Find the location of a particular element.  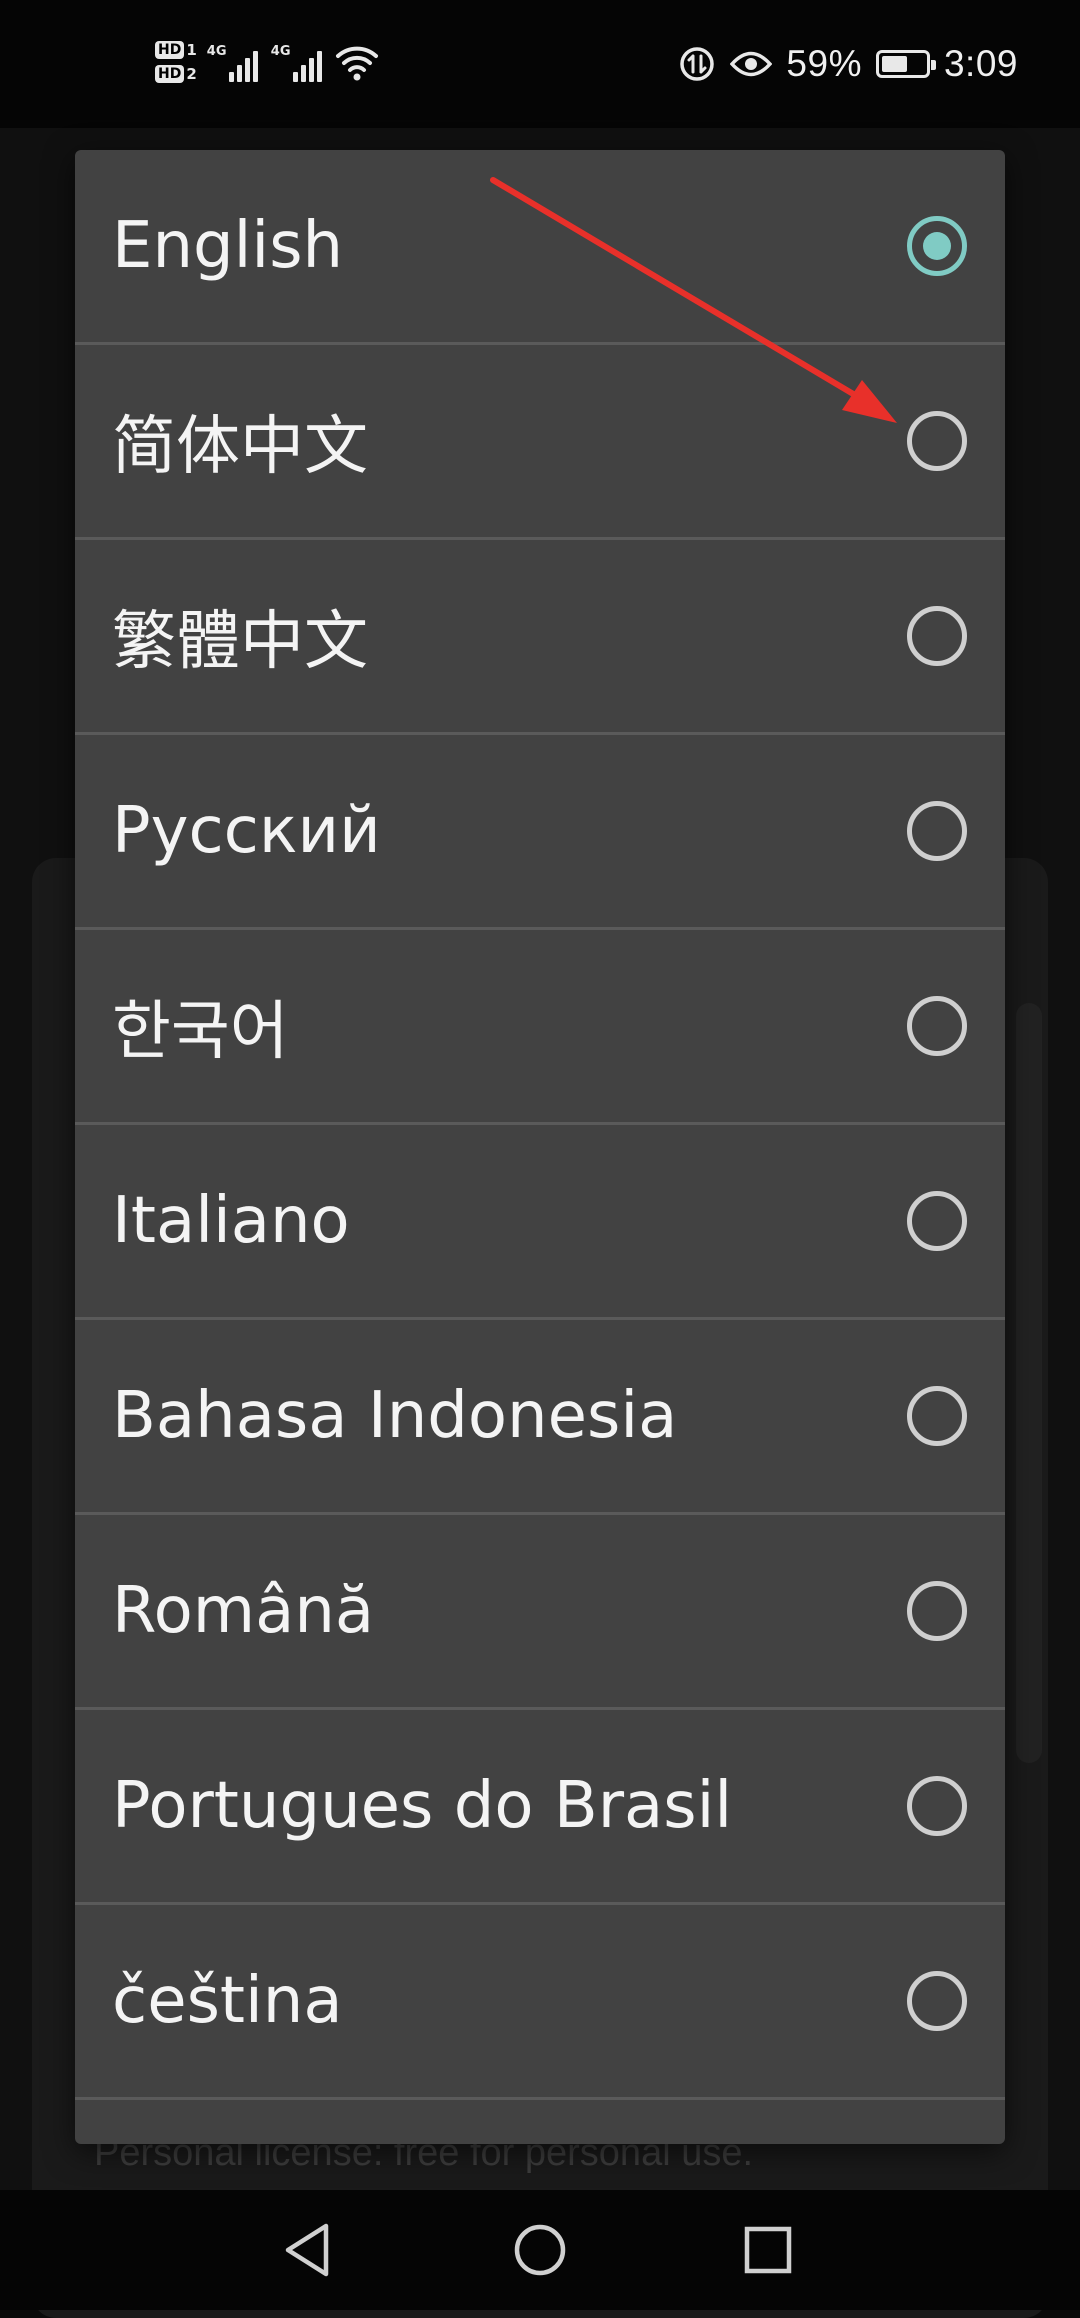

eye-comfort-icon is located at coordinates (751, 64).